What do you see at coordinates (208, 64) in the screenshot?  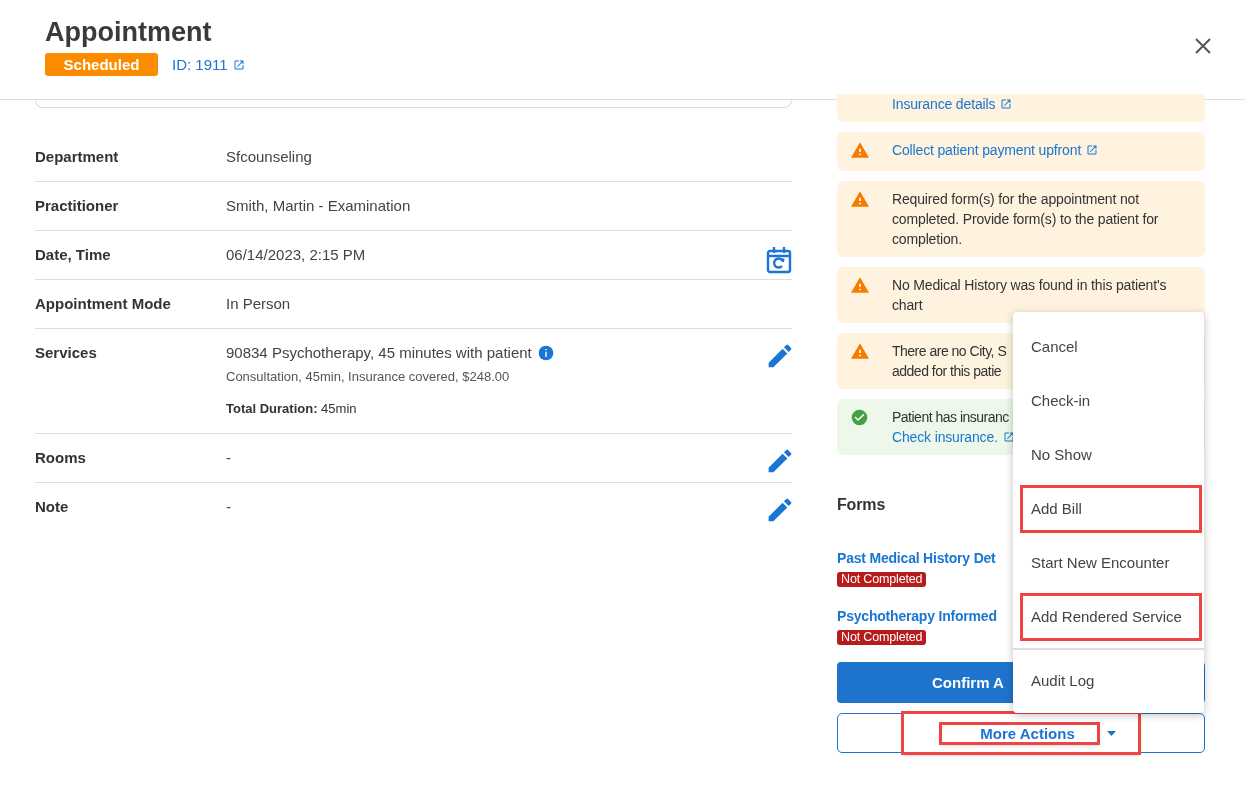 I see `appointment-id-link: ID: 1911` at bounding box center [208, 64].